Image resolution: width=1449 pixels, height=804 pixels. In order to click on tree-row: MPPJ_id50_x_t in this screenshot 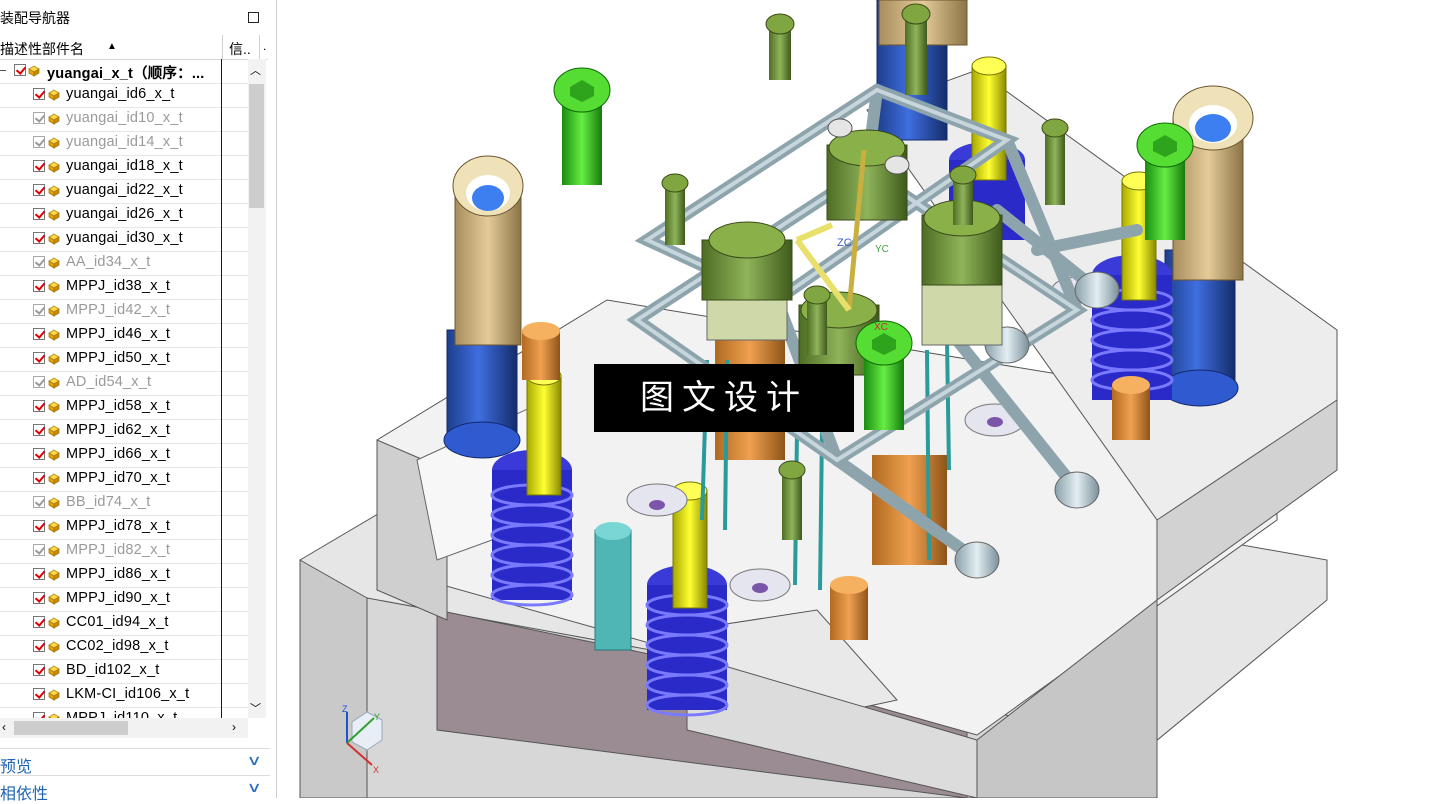, I will do `click(124, 359)`.